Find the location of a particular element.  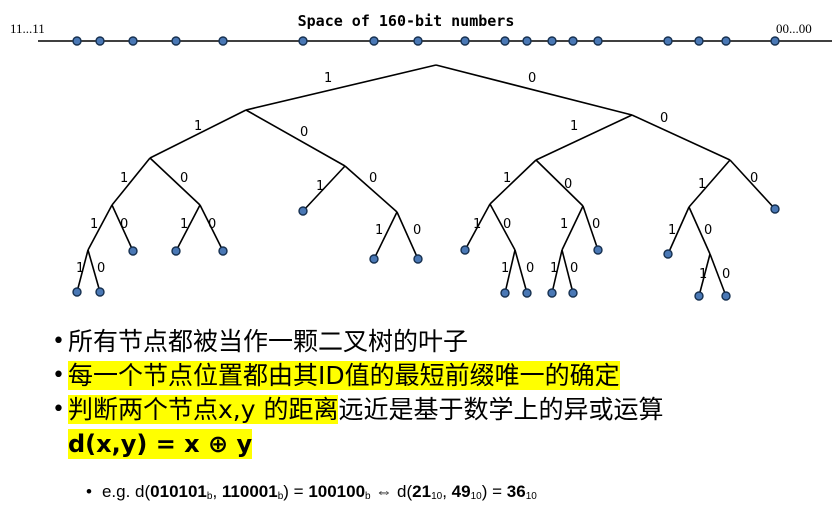

example-text: ⇔ d( is located at coordinates (391, 491).